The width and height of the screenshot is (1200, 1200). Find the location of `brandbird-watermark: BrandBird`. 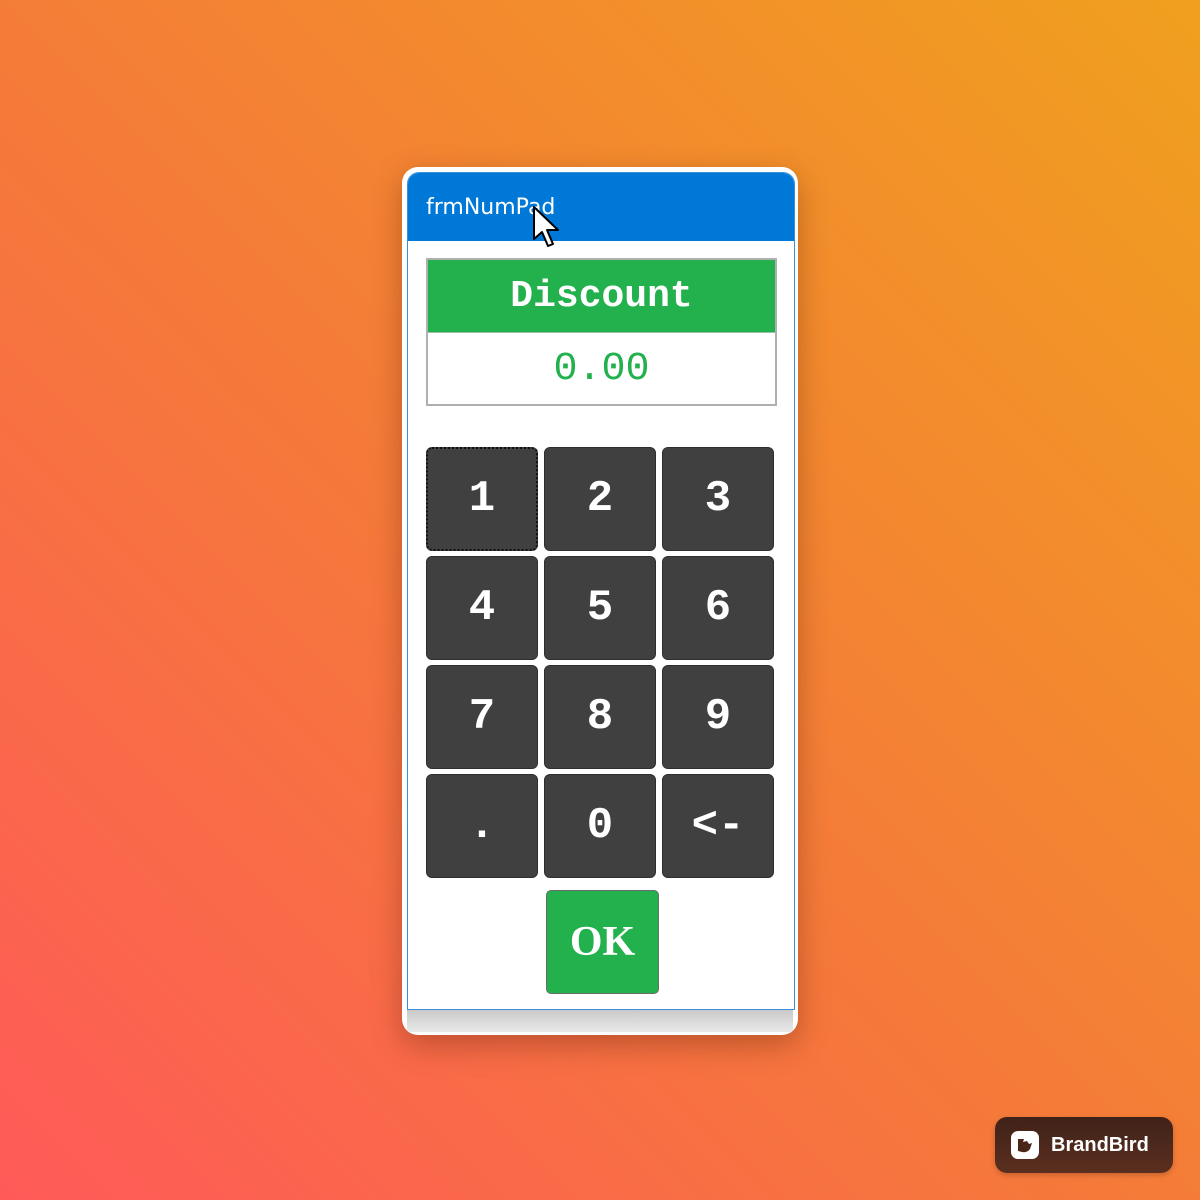

brandbird-watermark: BrandBird is located at coordinates (1084, 1145).